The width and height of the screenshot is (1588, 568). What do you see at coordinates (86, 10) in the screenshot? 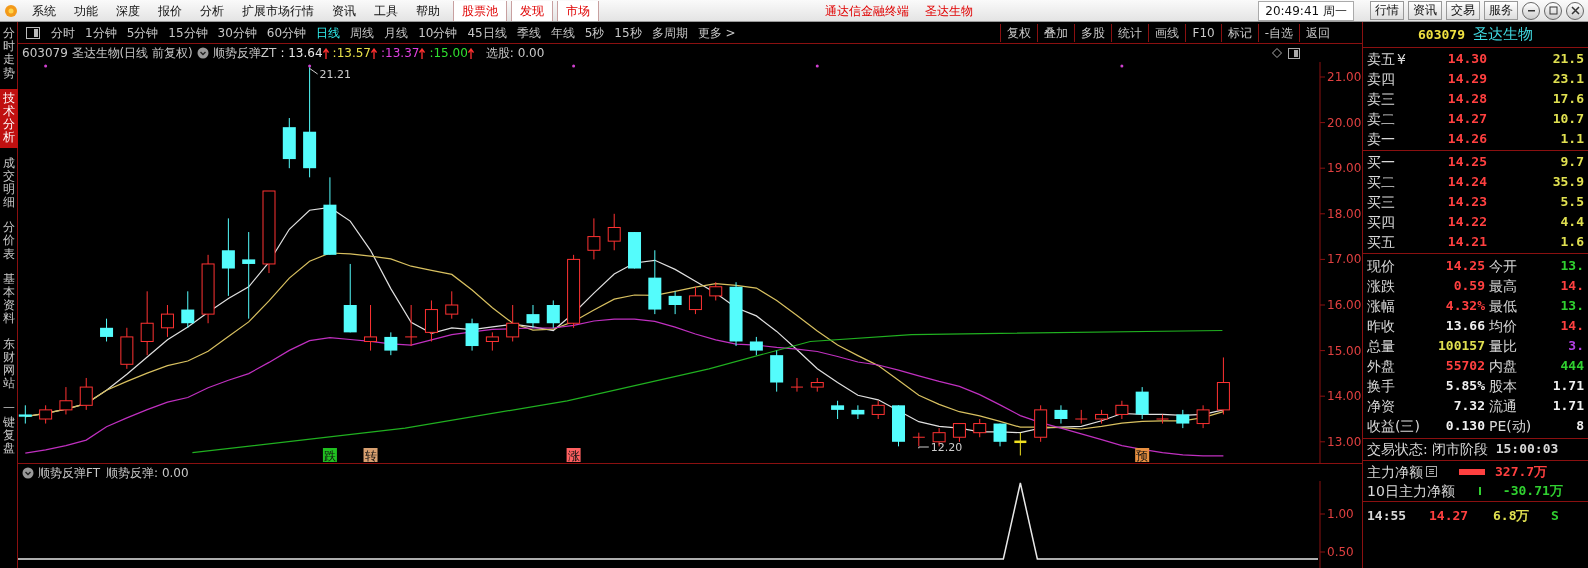
I see `menu-item: 功能` at bounding box center [86, 10].